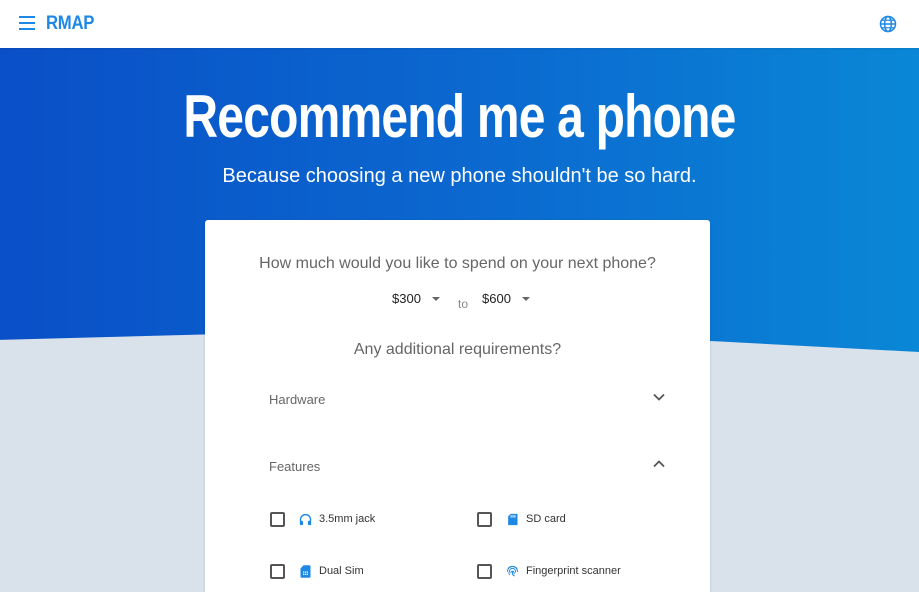  I want to click on section-features-label: Features, so click(295, 466).